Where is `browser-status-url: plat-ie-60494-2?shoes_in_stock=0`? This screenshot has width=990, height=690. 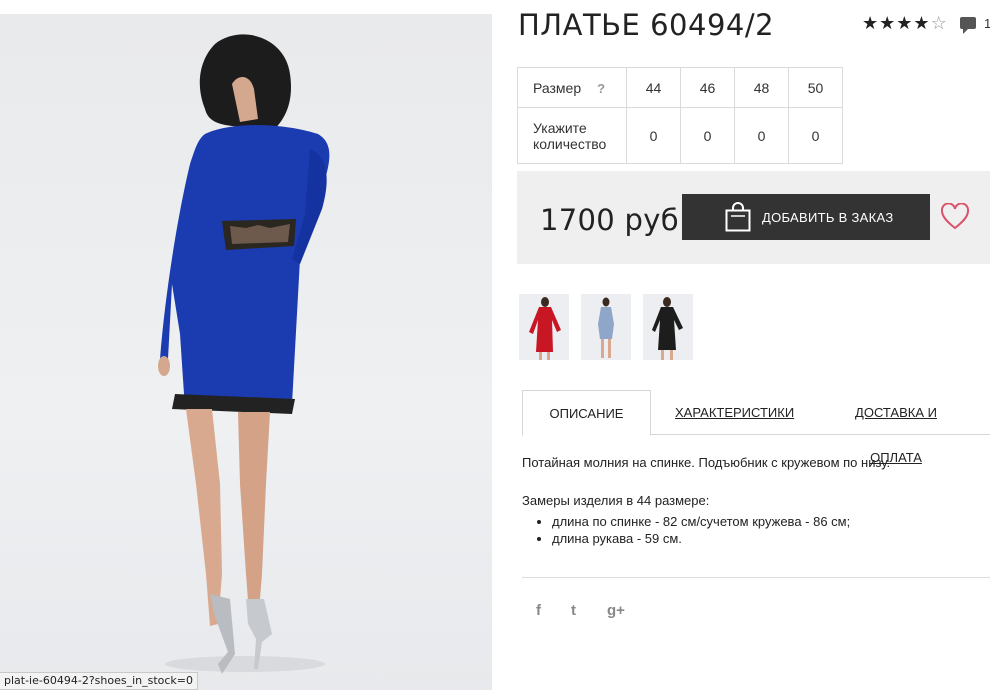 browser-status-url: plat-ie-60494-2?shoes_in_stock=0 is located at coordinates (99, 681).